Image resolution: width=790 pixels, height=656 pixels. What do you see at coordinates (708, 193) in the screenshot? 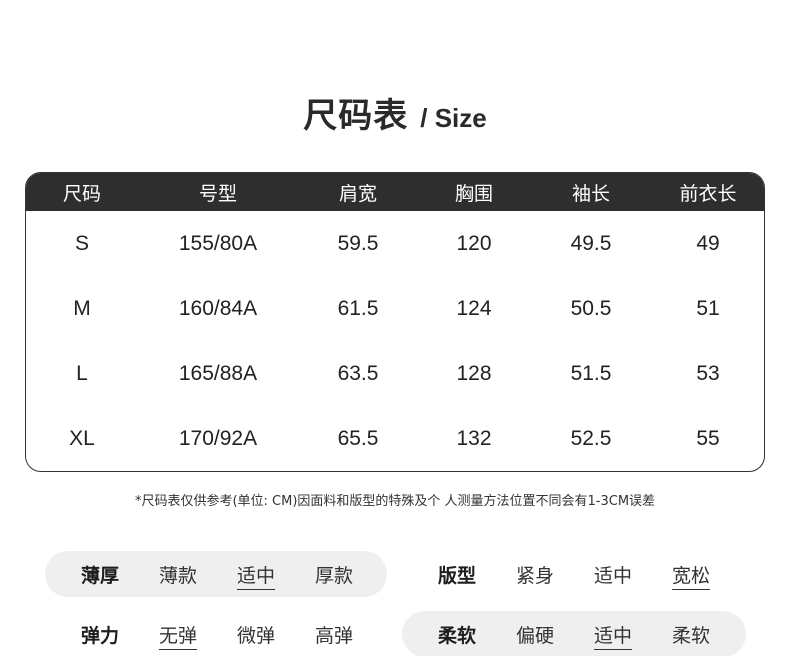
I see `header-front-length: 前衣长` at bounding box center [708, 193].